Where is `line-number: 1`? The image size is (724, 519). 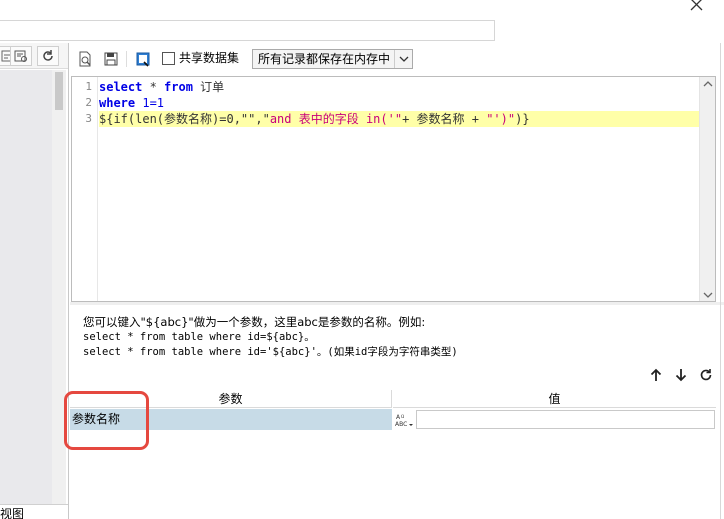 line-number: 1 is located at coordinates (88, 86).